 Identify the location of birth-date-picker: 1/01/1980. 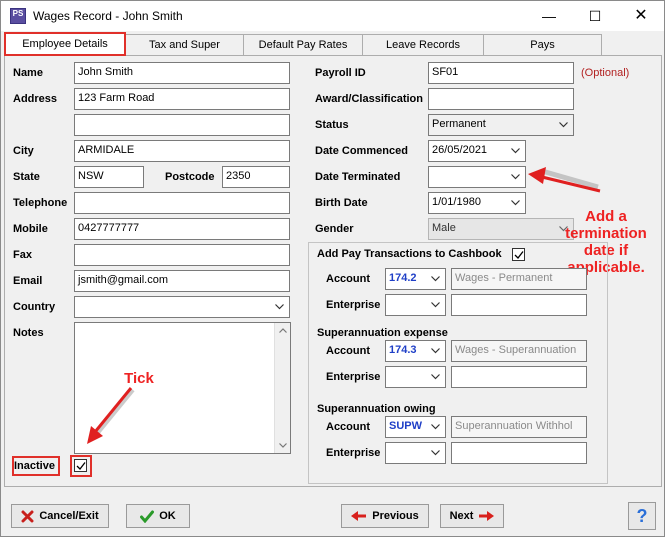
(477, 203).